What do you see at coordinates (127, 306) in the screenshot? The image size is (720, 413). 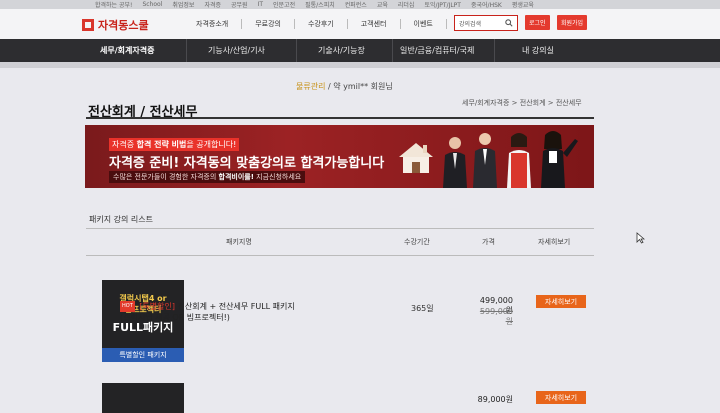 I see `hot-badge: HOT` at bounding box center [127, 306].